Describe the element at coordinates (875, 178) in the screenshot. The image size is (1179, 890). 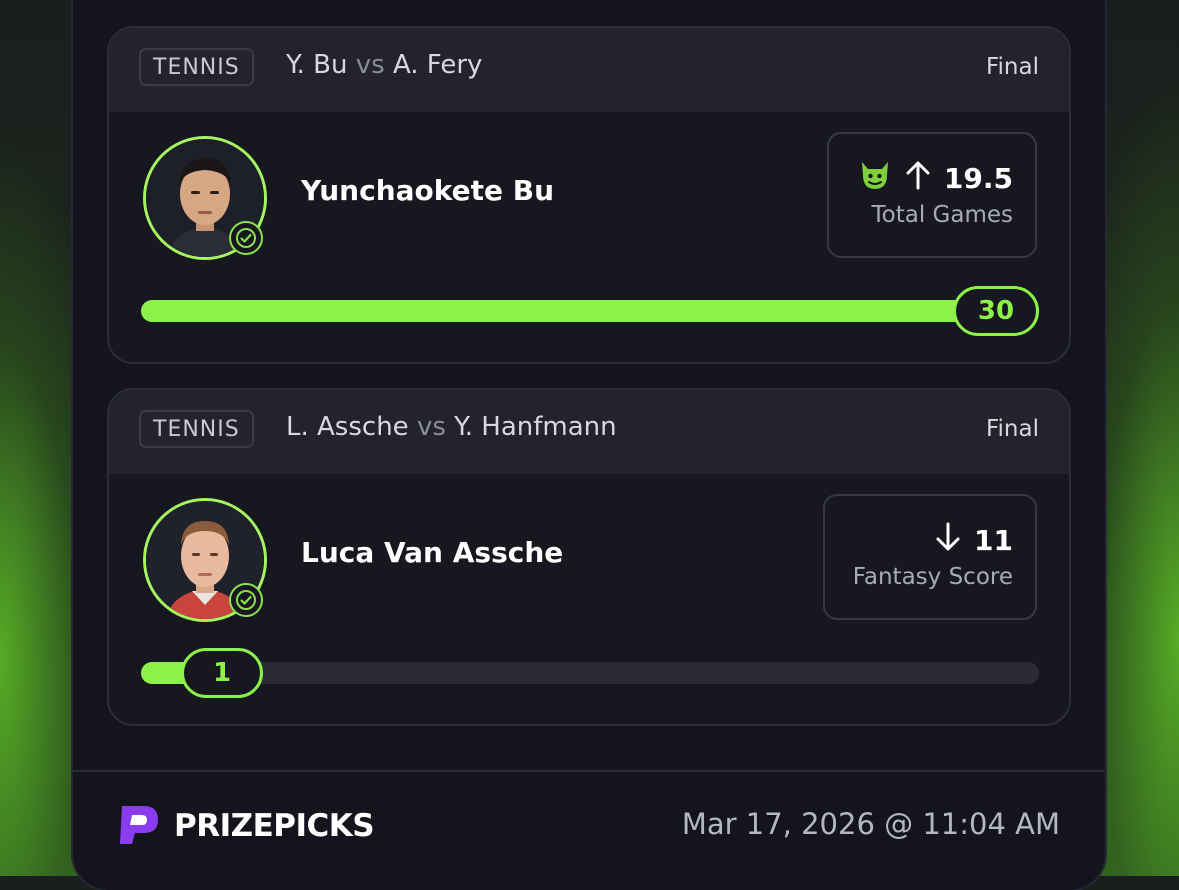
I see `demon-icon` at that location.